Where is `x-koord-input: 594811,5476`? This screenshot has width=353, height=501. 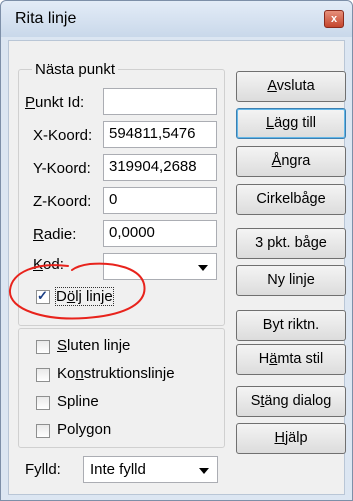 x-koord-input: 594811,5476 is located at coordinates (160, 134).